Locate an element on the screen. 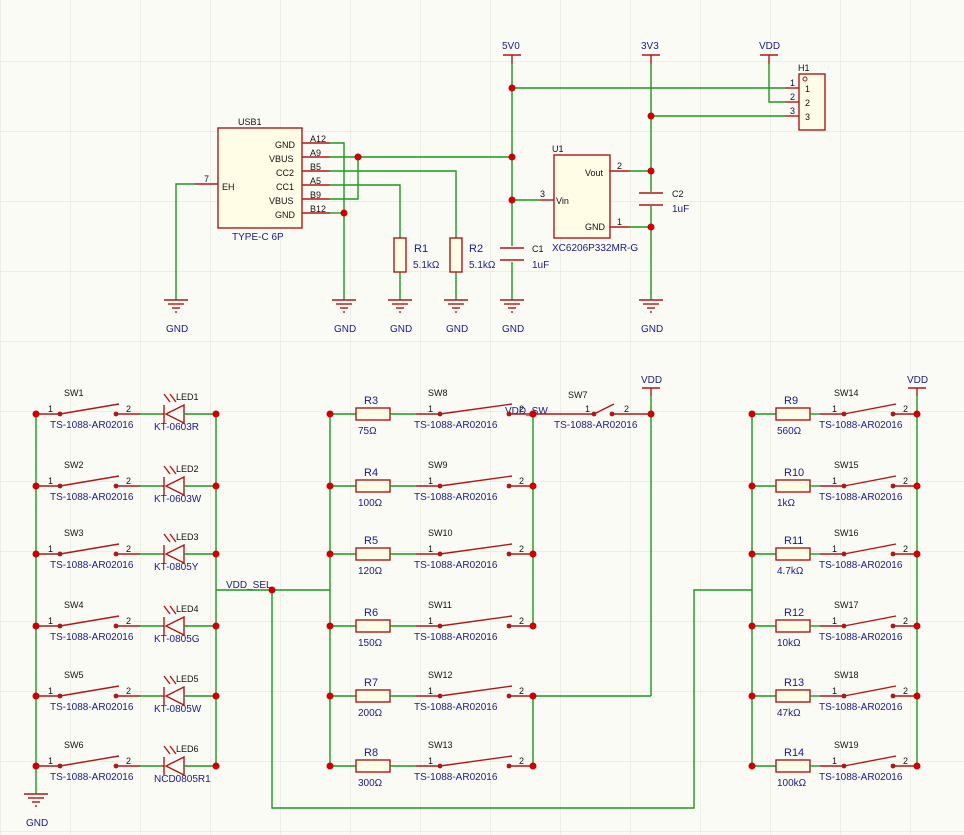 This screenshot has width=964, height=835. resistor-ref: R7 is located at coordinates (371, 683).